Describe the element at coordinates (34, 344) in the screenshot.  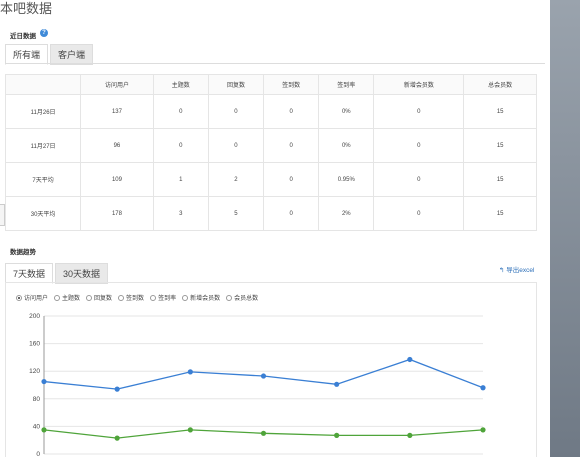
I see `y-tick-label: 160` at that location.